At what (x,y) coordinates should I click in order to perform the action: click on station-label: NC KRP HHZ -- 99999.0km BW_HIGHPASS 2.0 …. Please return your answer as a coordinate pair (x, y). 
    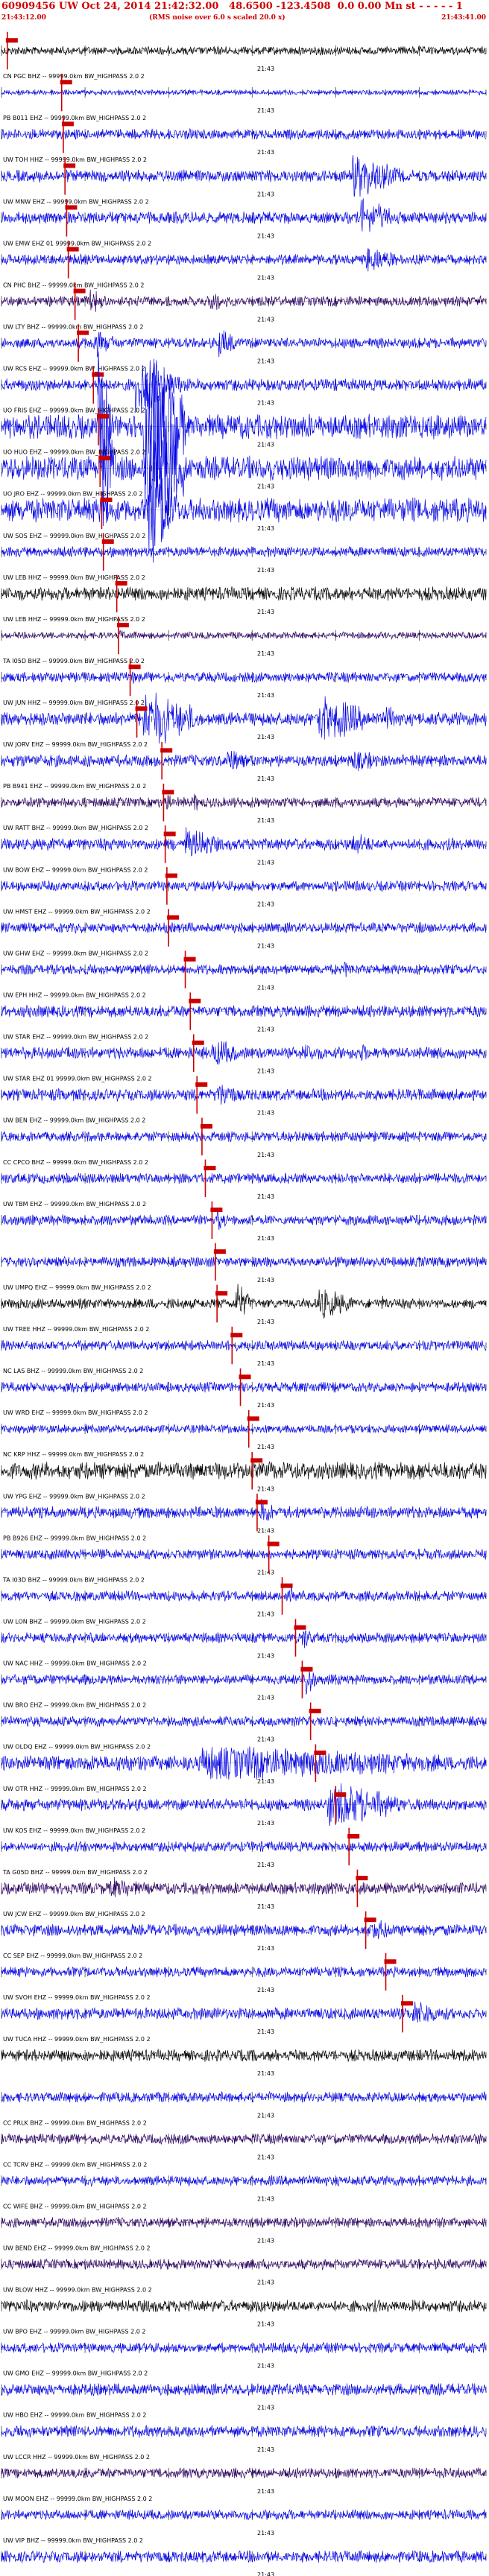
    Looking at the image, I should click on (73, 1455).